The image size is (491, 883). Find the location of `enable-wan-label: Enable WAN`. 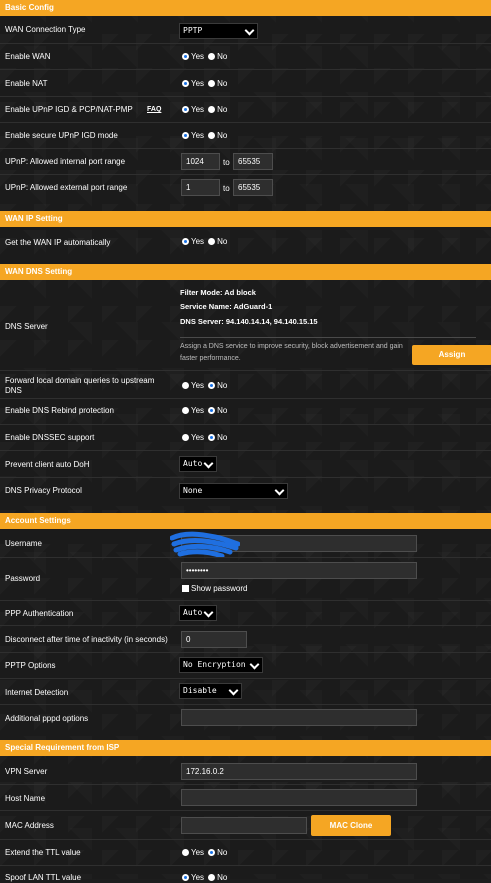

enable-wan-label: Enable WAN is located at coordinates (28, 56).